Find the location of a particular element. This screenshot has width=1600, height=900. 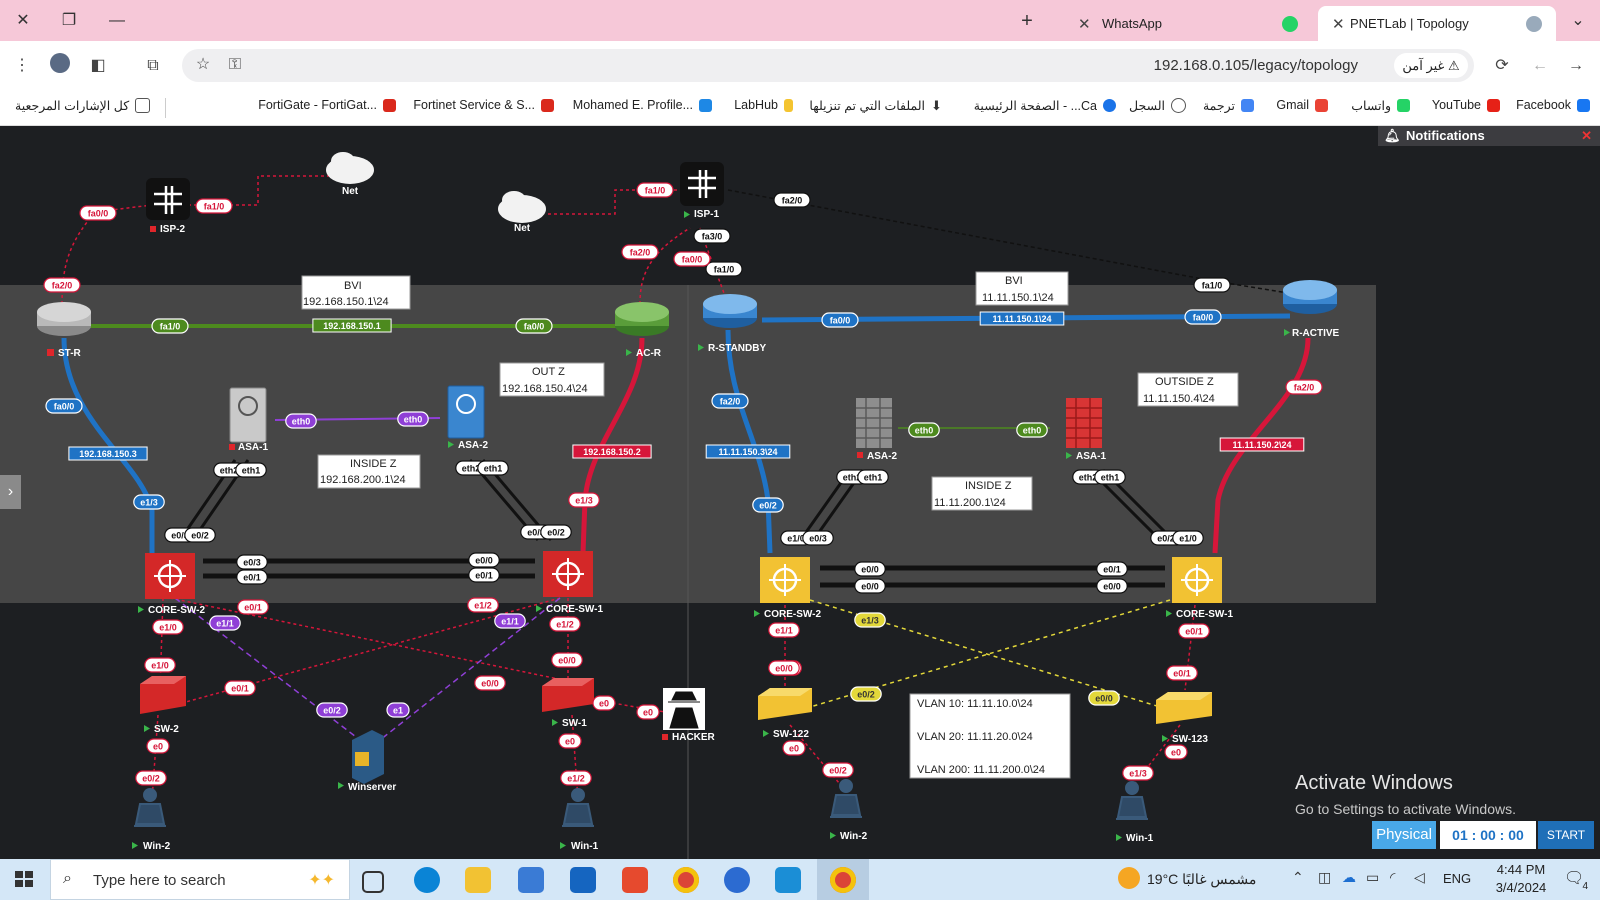

tab-whatsapp: ✕ WhatsApp is located at coordinates (1195, 23).